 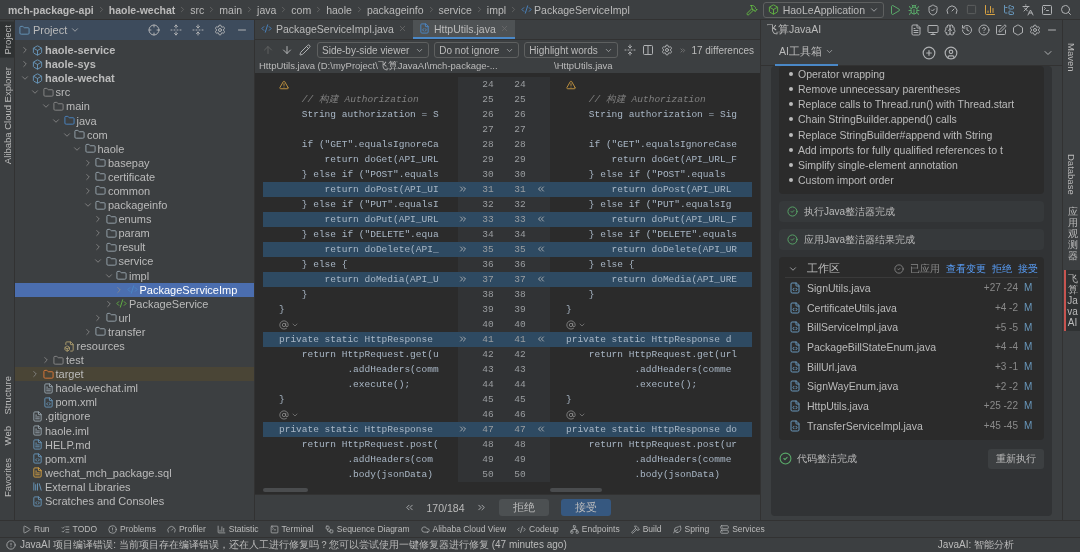 What do you see at coordinates (51, 9) in the screenshot?
I see `breadcrumb-item: mch-package-api` at bounding box center [51, 9].